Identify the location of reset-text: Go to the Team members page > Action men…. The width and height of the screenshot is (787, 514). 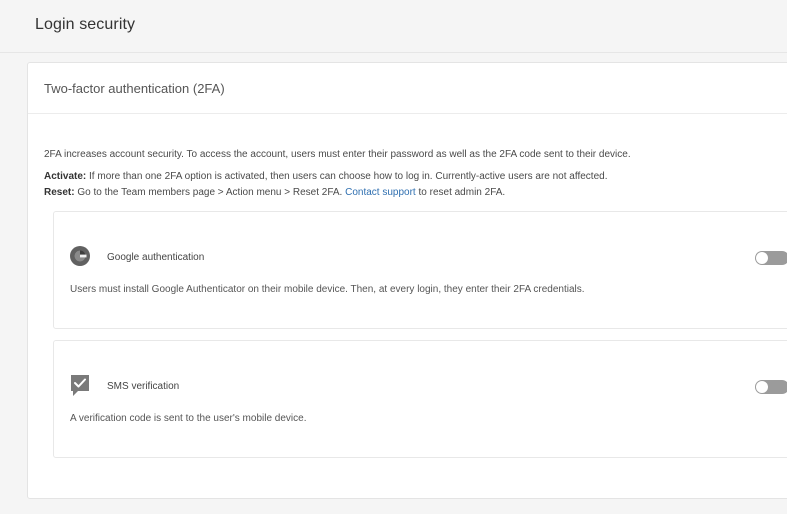
(210, 192).